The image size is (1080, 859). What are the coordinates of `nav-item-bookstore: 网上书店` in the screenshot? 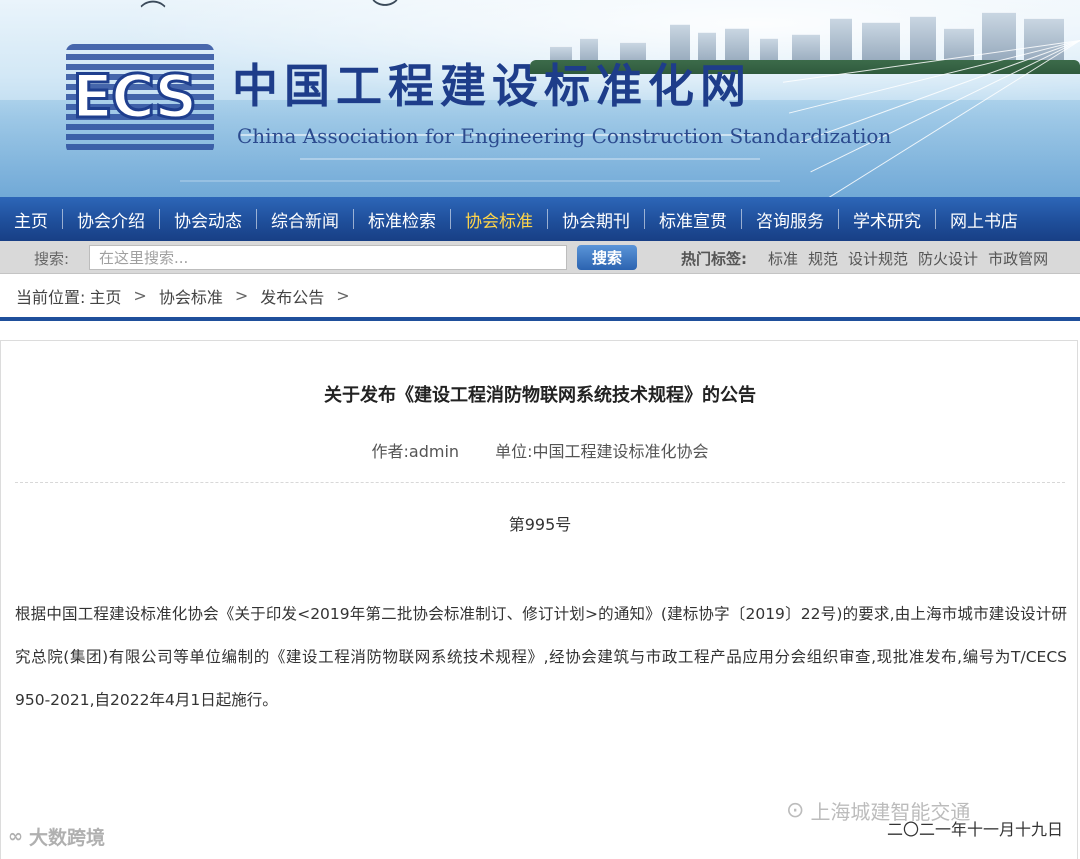 It's located at (984, 219).